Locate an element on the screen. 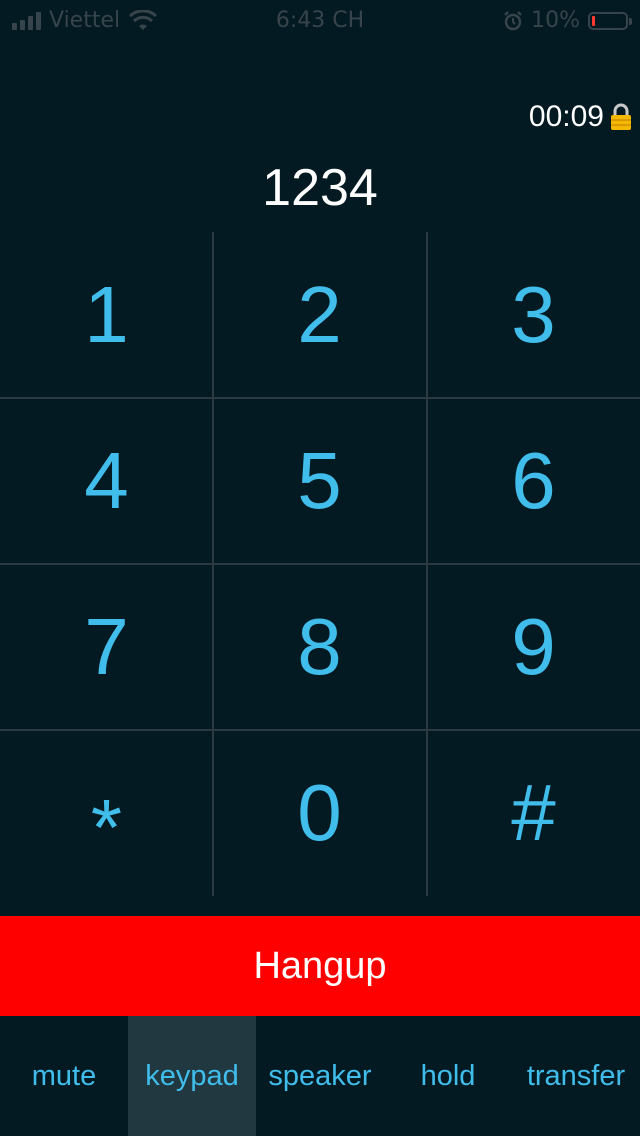  status-bar: Viettel 6:43 CH 10% is located at coordinates (320, 20).